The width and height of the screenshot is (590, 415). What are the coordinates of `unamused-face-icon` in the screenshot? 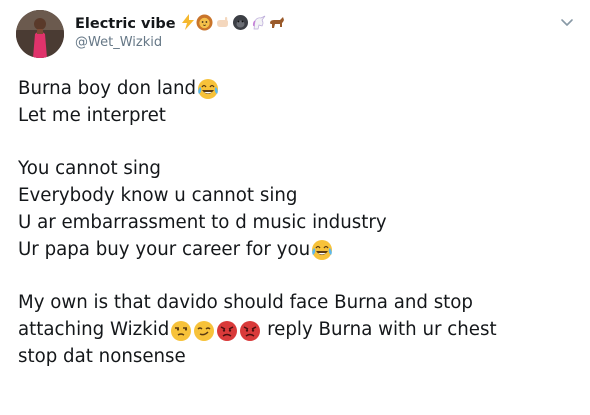 It's located at (181, 331).